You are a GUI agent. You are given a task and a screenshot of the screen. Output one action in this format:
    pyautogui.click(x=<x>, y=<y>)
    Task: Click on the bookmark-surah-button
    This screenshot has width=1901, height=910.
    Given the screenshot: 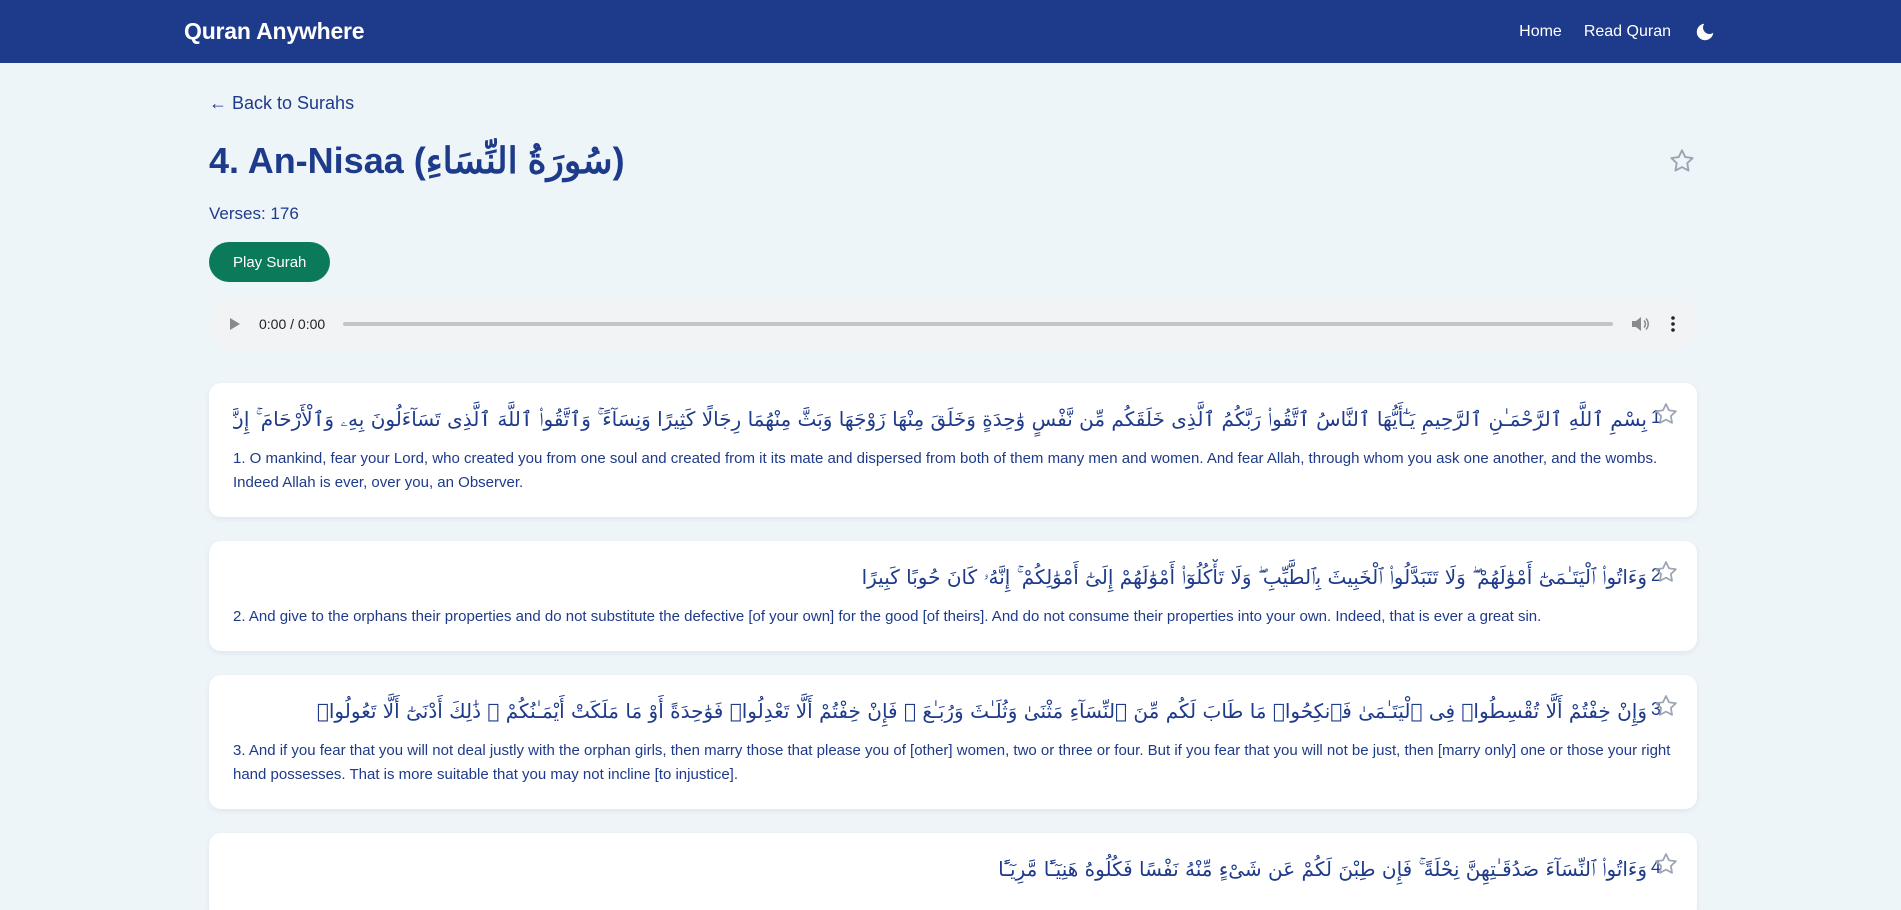 What is the action you would take?
    pyautogui.click(x=1682, y=161)
    